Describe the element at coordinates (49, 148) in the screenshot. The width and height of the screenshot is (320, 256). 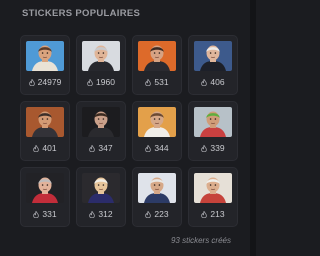
I see `sticker-count: 401` at that location.